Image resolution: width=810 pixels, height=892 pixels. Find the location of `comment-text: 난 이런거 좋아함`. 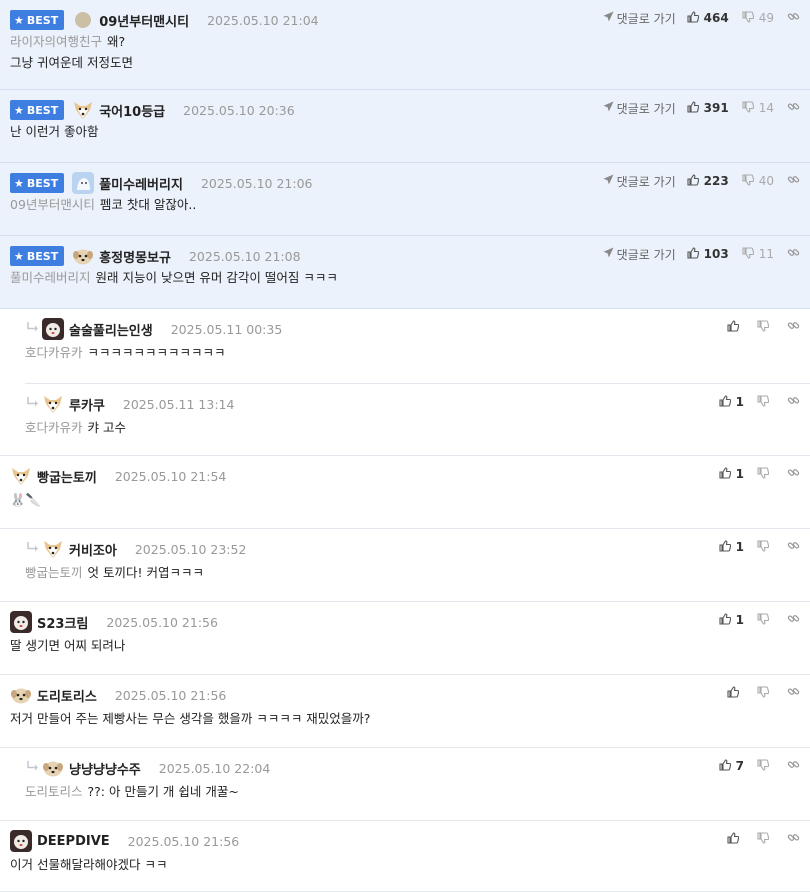

comment-text: 난 이런거 좋아함 is located at coordinates (54, 131).